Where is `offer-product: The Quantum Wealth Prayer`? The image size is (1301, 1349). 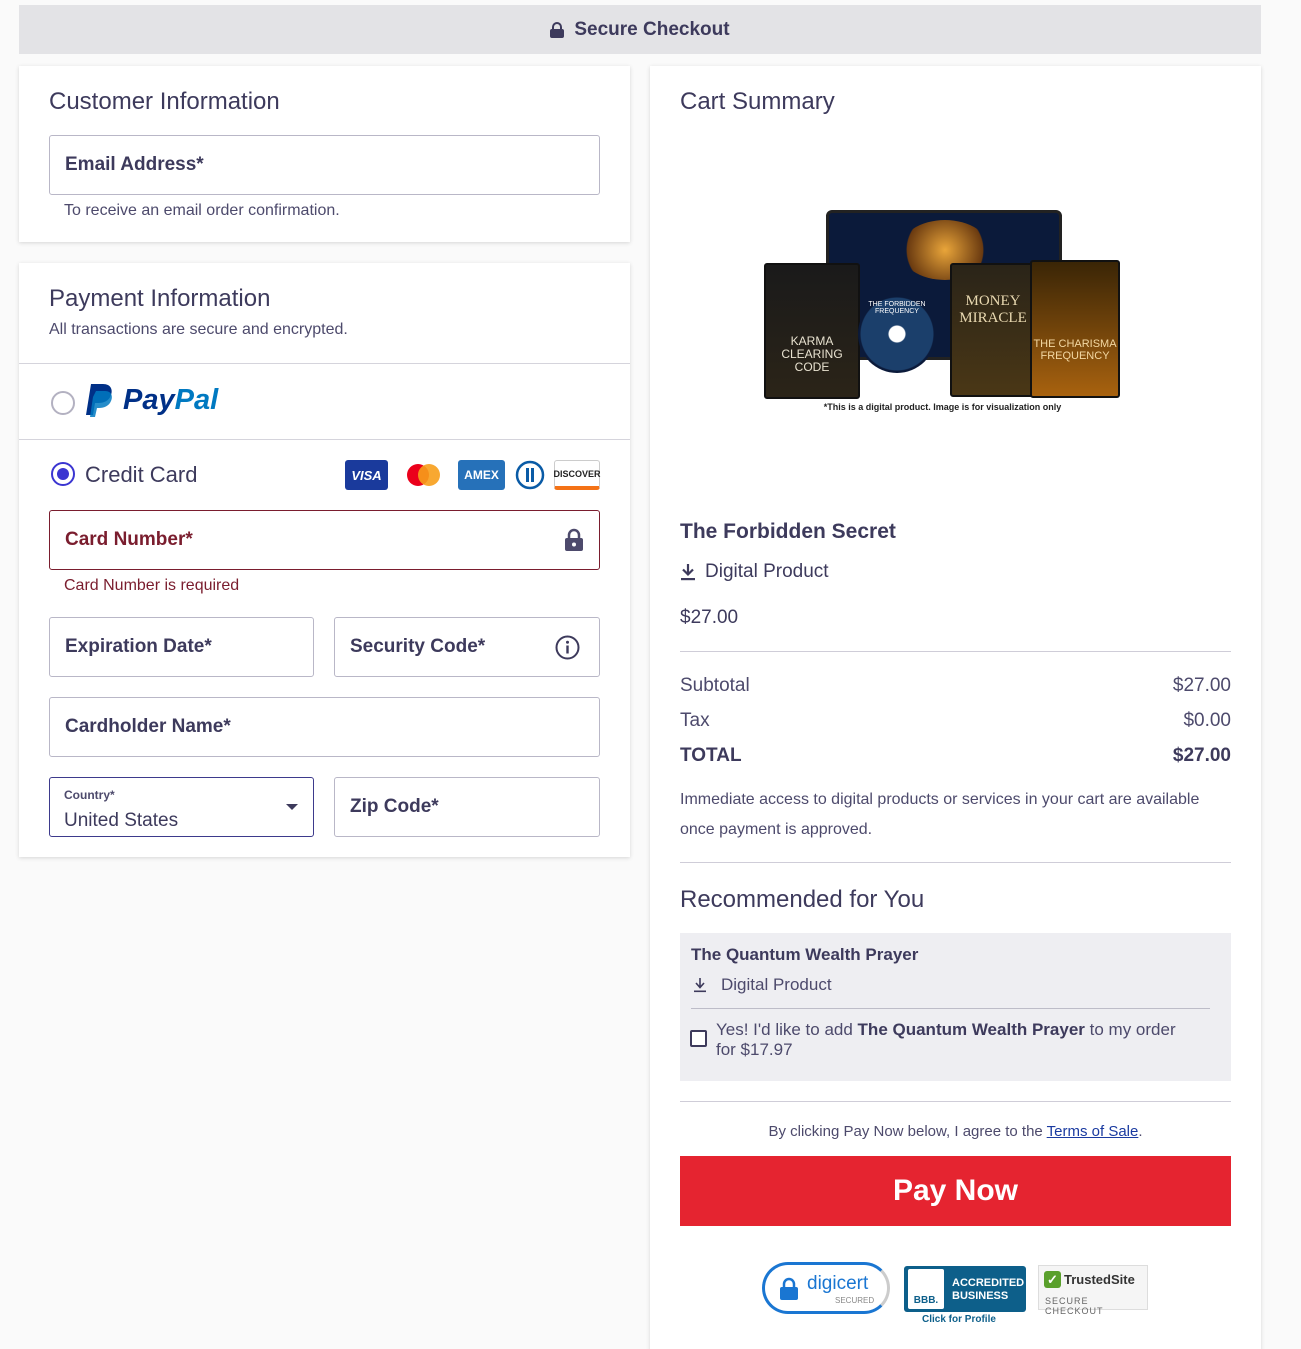
offer-product: The Quantum Wealth Prayer is located at coordinates (971, 1029).